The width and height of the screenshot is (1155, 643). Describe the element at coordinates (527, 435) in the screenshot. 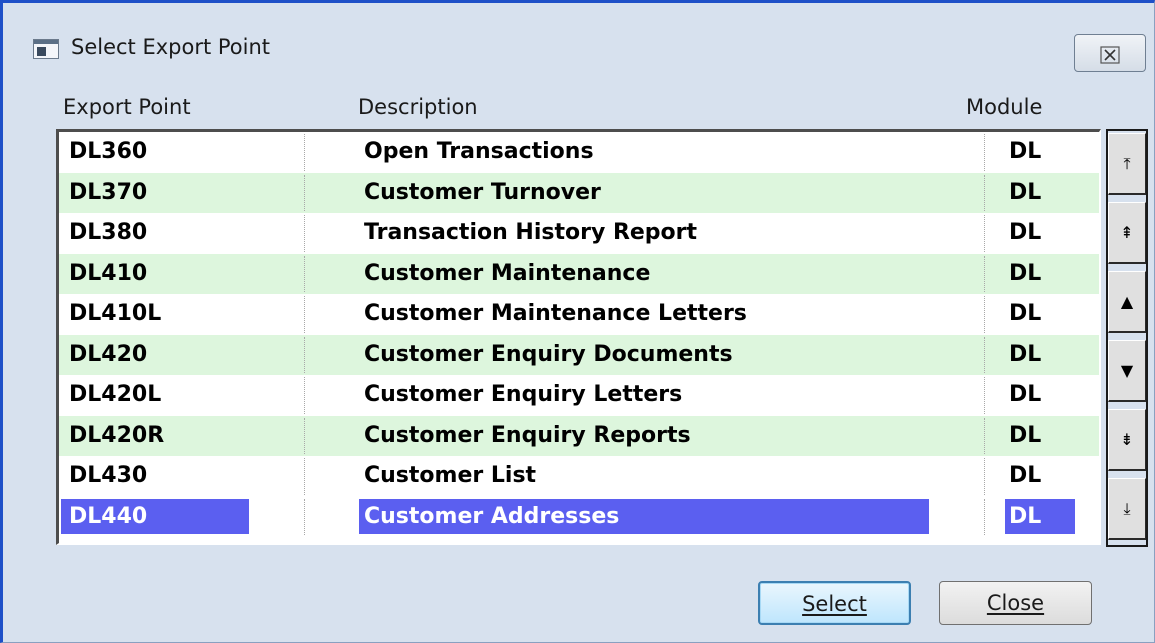

I see `export-point-description: Customer Enquiry Reports` at that location.